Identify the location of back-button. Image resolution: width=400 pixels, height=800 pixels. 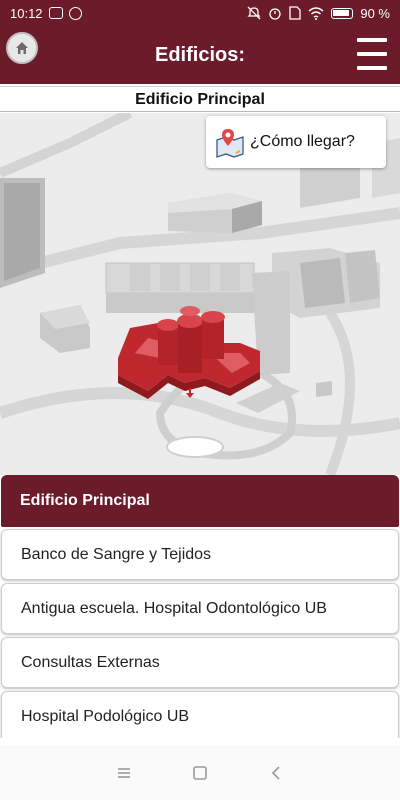
(276, 772).